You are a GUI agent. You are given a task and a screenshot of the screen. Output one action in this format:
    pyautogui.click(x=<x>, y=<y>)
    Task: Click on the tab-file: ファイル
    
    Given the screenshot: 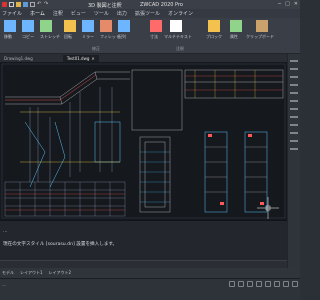 What is the action you would take?
    pyautogui.click(x=12, y=13)
    